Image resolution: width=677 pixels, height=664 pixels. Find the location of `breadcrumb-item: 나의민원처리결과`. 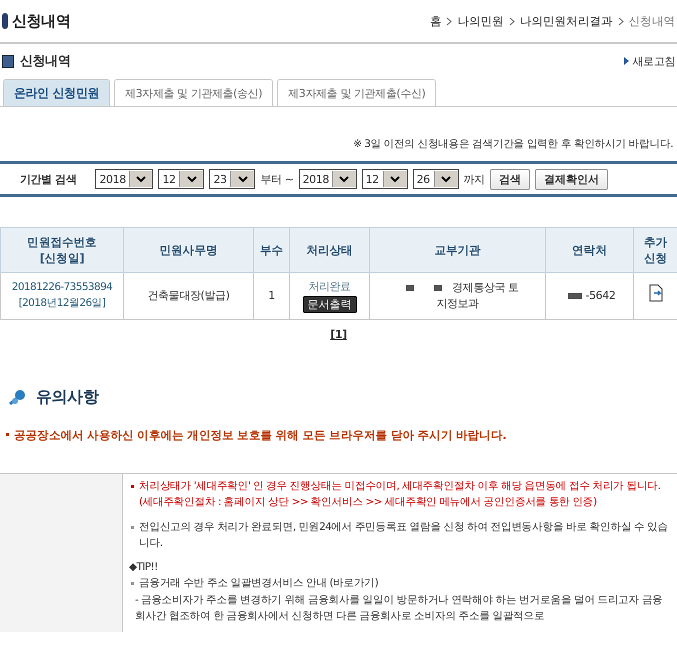

breadcrumb-item: 나의민원처리결과 is located at coordinates (566, 21).